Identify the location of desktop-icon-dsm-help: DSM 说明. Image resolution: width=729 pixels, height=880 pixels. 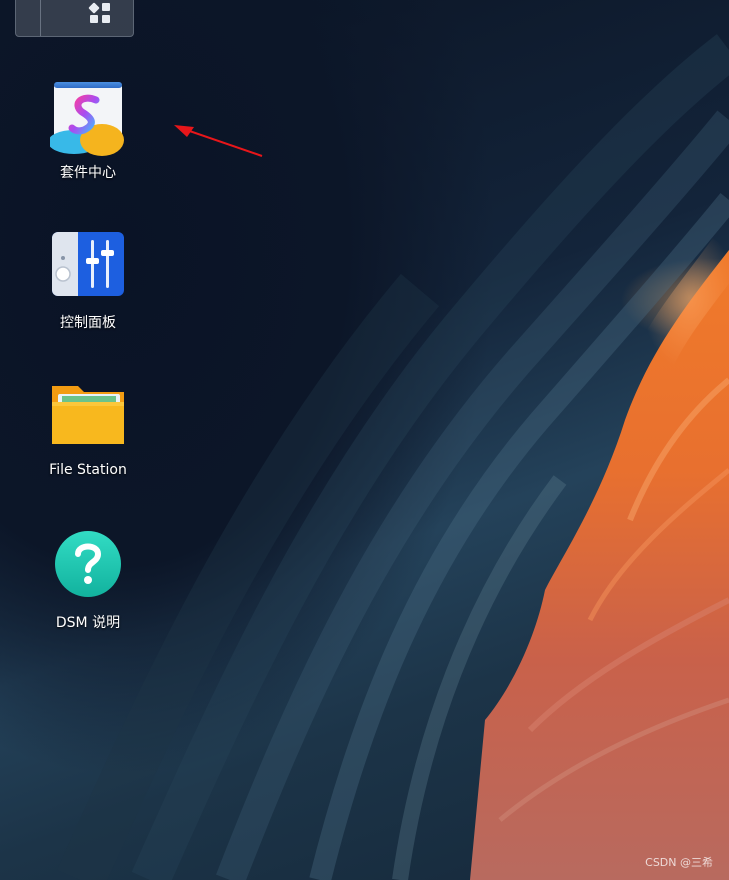
(88, 581).